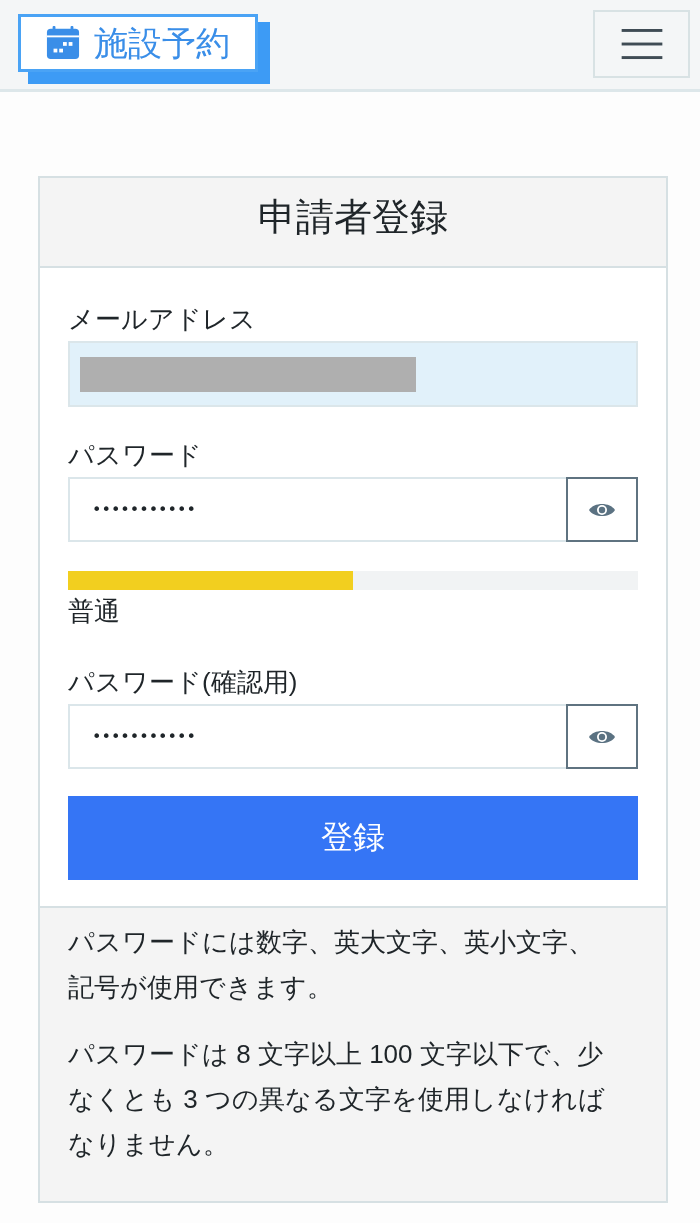 The width and height of the screenshot is (700, 1223). I want to click on field-label: メールアドレス, so click(162, 319).